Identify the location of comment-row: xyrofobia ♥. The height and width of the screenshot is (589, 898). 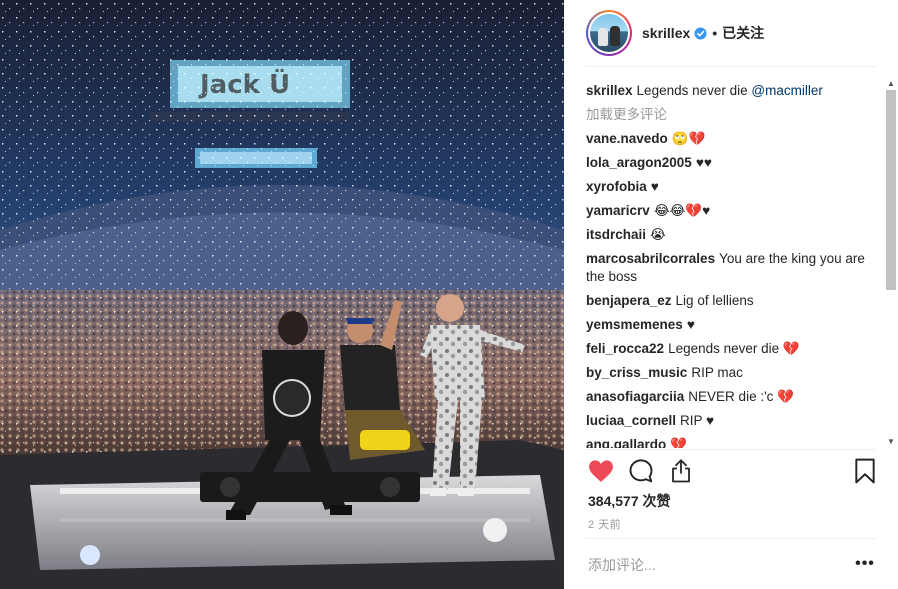
(735, 187).